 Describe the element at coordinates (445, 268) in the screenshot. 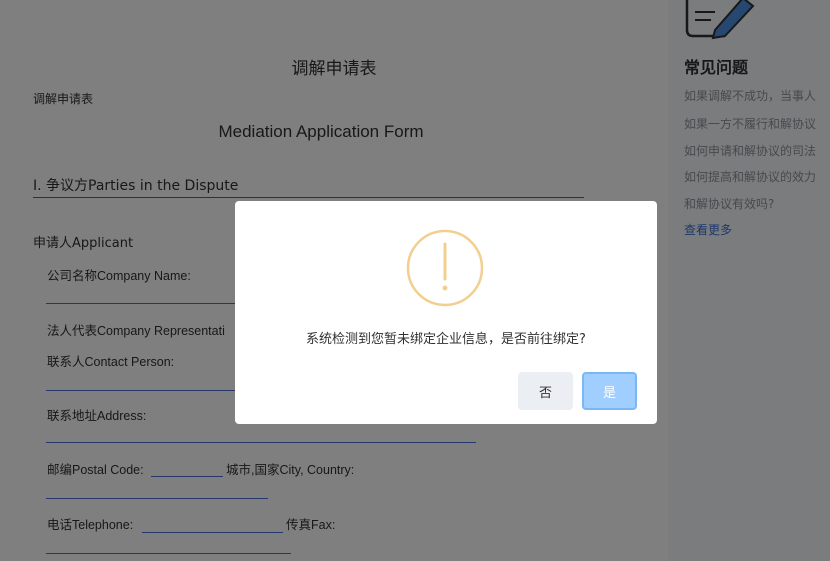

I see `warning-icon` at that location.